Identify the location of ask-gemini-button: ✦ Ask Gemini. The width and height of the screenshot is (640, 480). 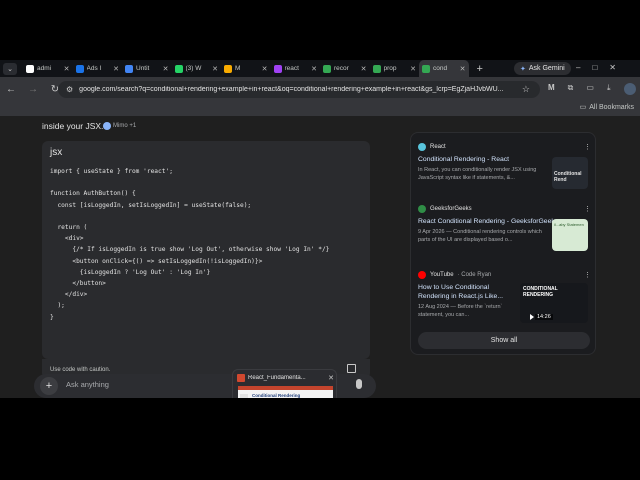
(542, 68).